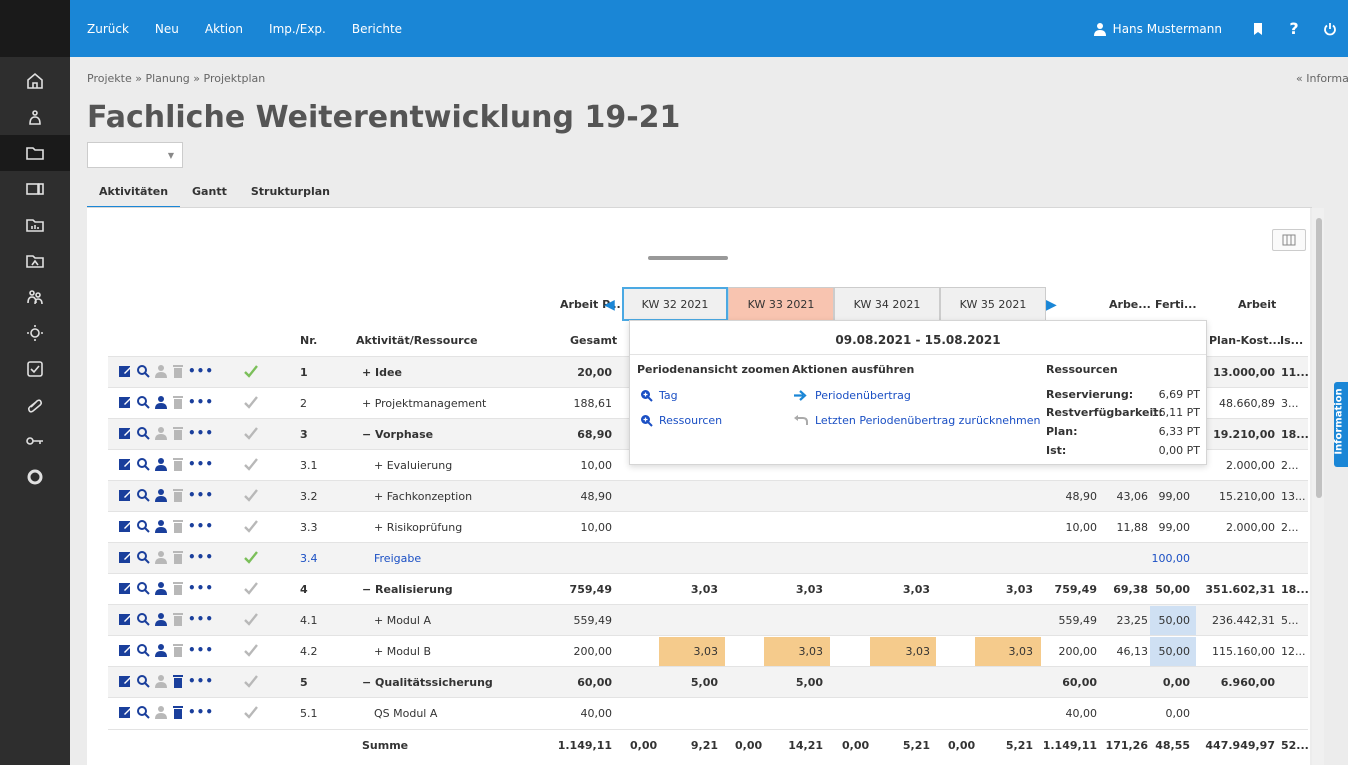 The image size is (1348, 765). I want to click on zoom-resources-link: Ressourcen, so click(681, 420).